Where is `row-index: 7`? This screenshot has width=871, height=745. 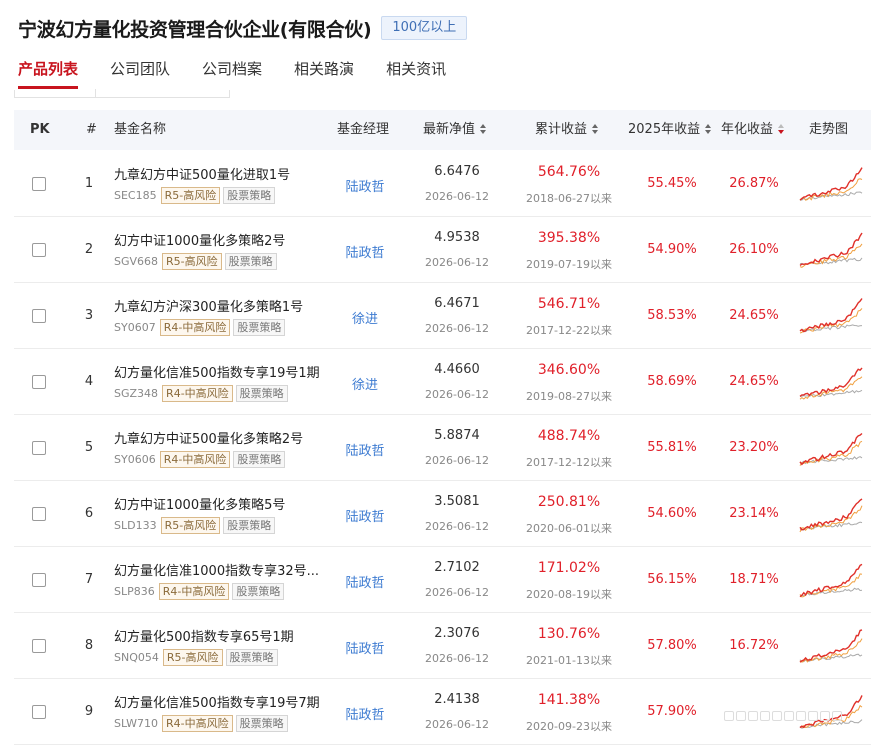 row-index: 7 is located at coordinates (89, 579).